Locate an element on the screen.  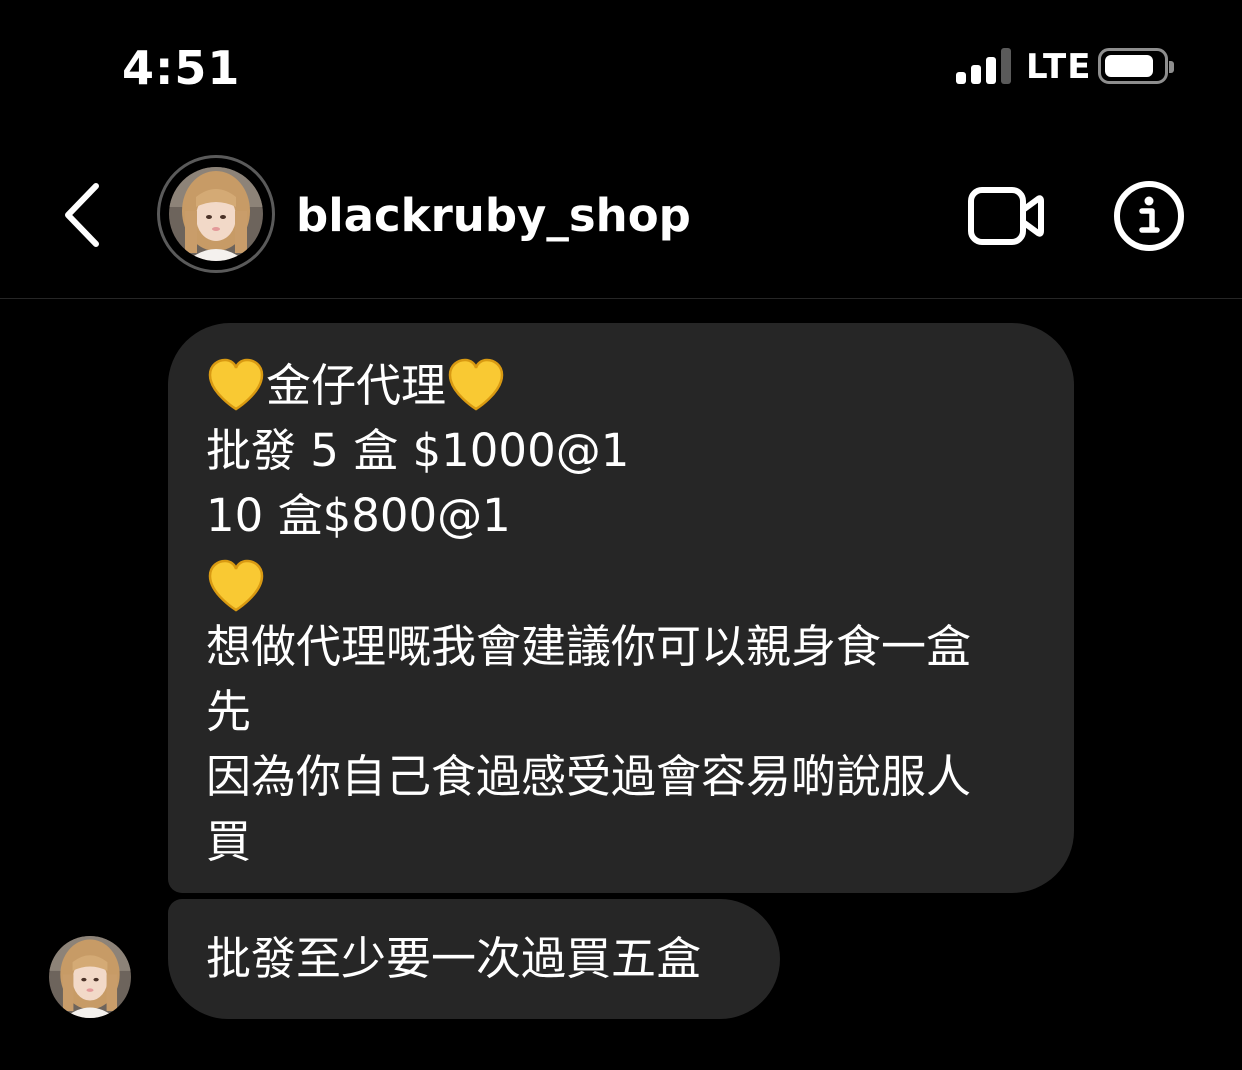
video-camera-icon is located at coordinates (1006, 216).